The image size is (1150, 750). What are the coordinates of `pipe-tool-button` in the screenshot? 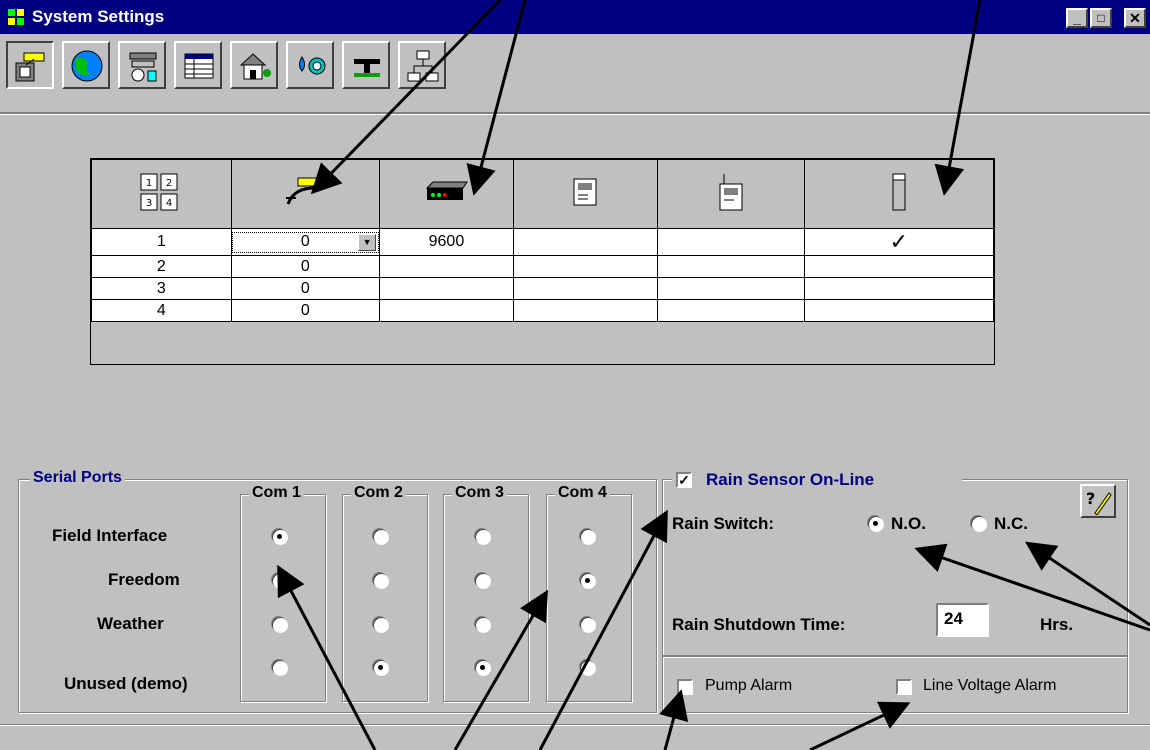 It's located at (366, 65).